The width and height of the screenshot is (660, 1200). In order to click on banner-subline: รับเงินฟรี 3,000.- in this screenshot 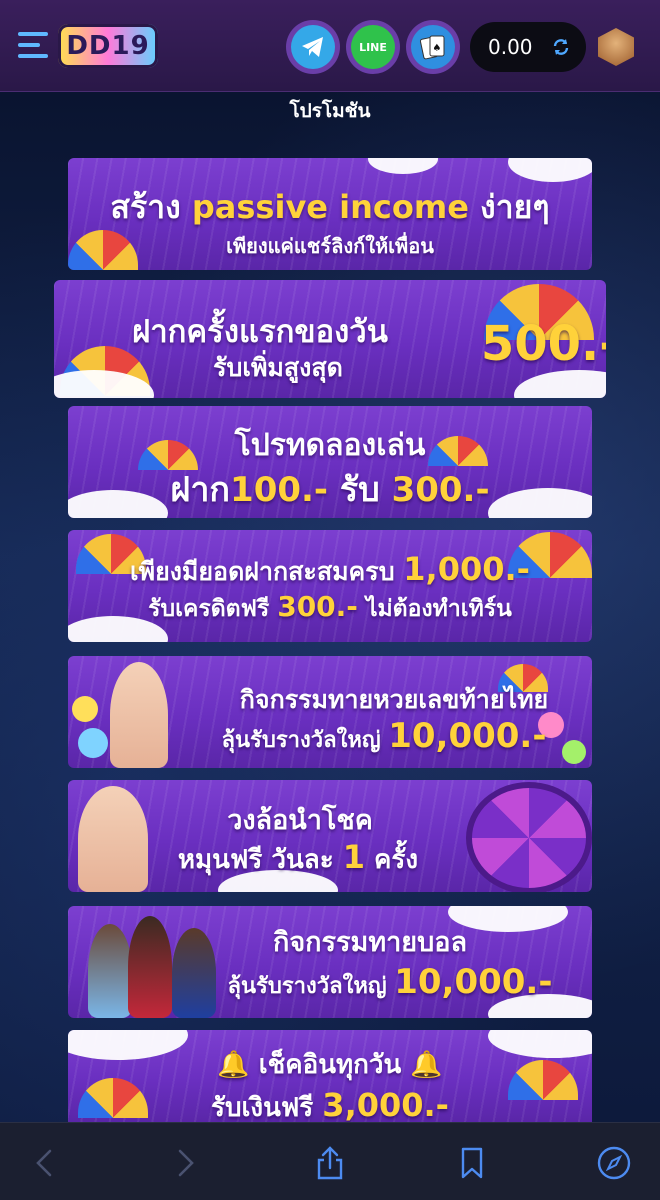, I will do `click(330, 1104)`.